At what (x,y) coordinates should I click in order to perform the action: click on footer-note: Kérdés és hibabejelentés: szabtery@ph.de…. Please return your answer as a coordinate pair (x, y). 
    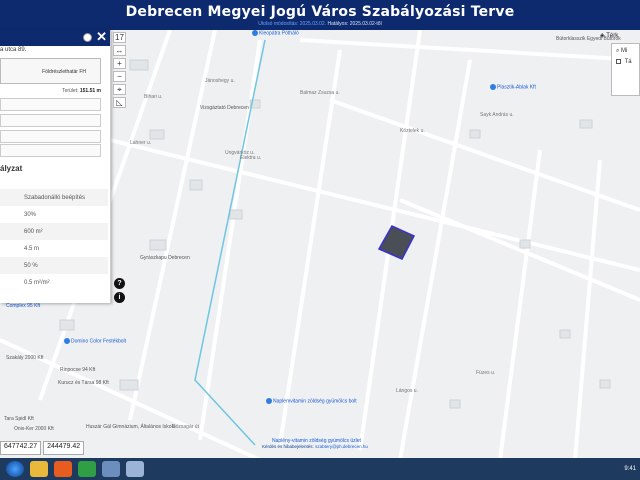
    Looking at the image, I should click on (315, 446).